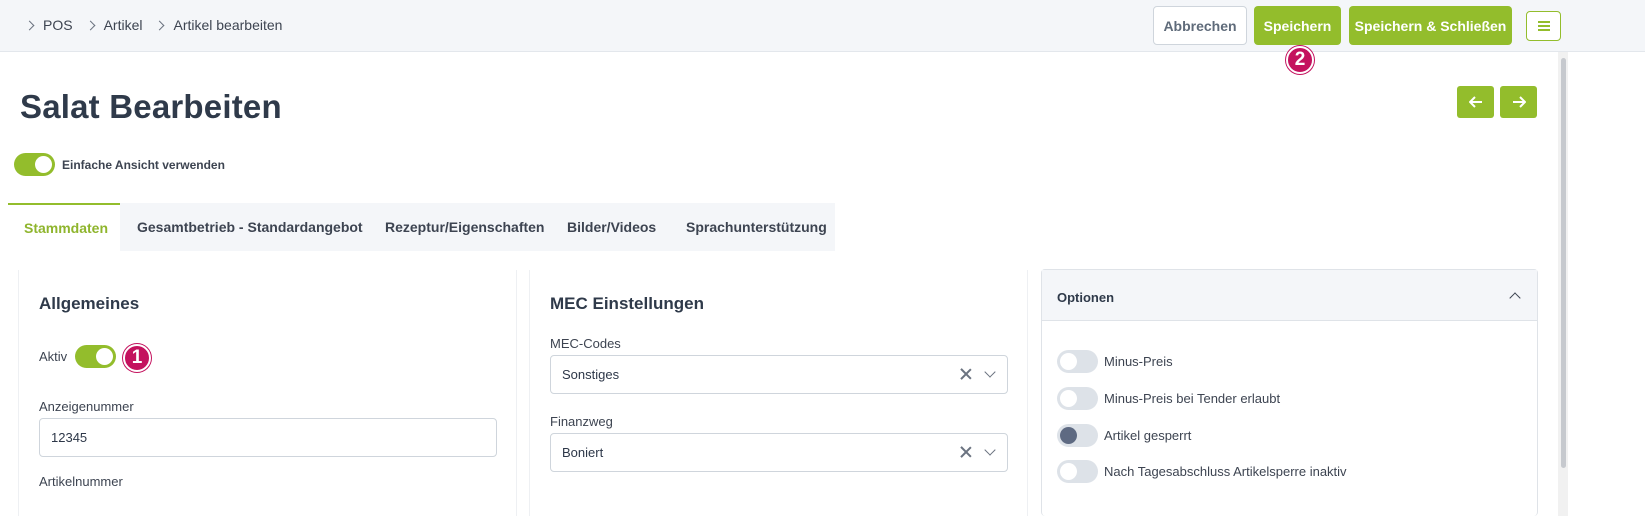 The width and height of the screenshot is (1645, 516). What do you see at coordinates (585, 343) in the screenshot?
I see `mec-codes-label: MEC-Codes` at bounding box center [585, 343].